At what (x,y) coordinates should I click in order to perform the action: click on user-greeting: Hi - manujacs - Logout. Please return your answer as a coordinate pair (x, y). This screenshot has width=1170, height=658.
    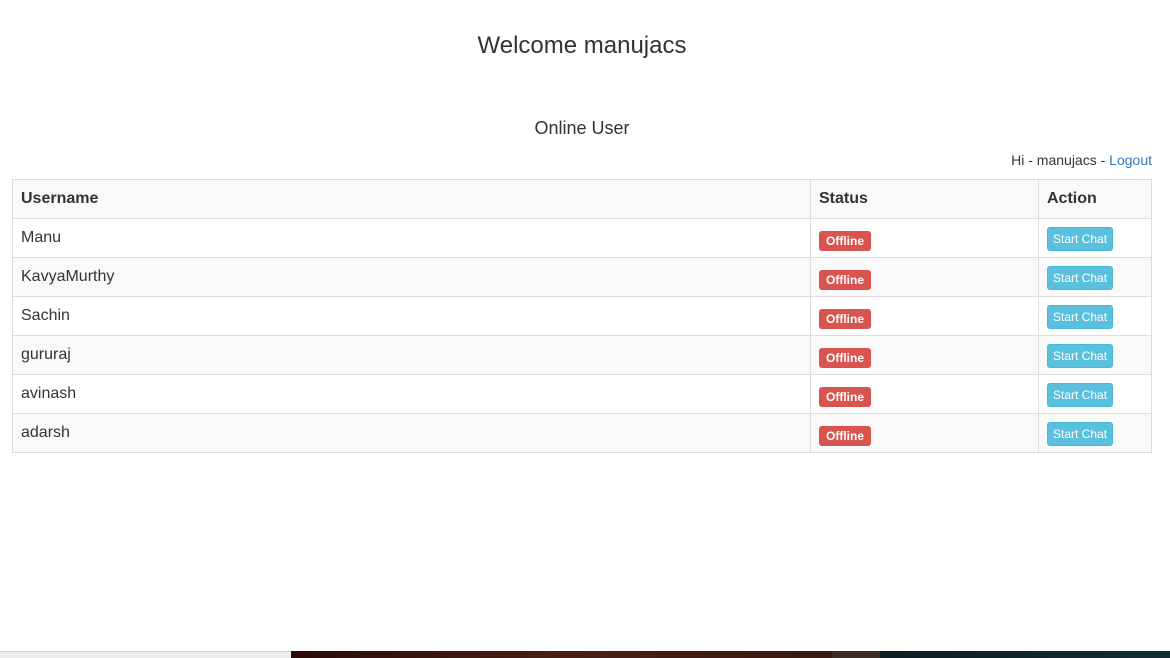
    Looking at the image, I should click on (1081, 160).